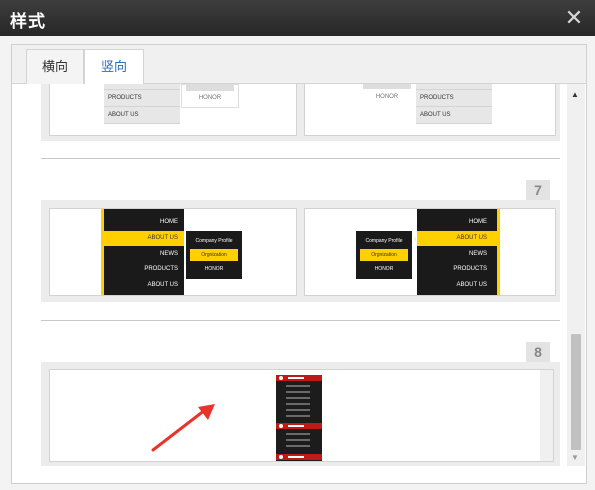  What do you see at coordinates (575, 457) in the screenshot?
I see `scroll-down-icon: ▼` at bounding box center [575, 457].